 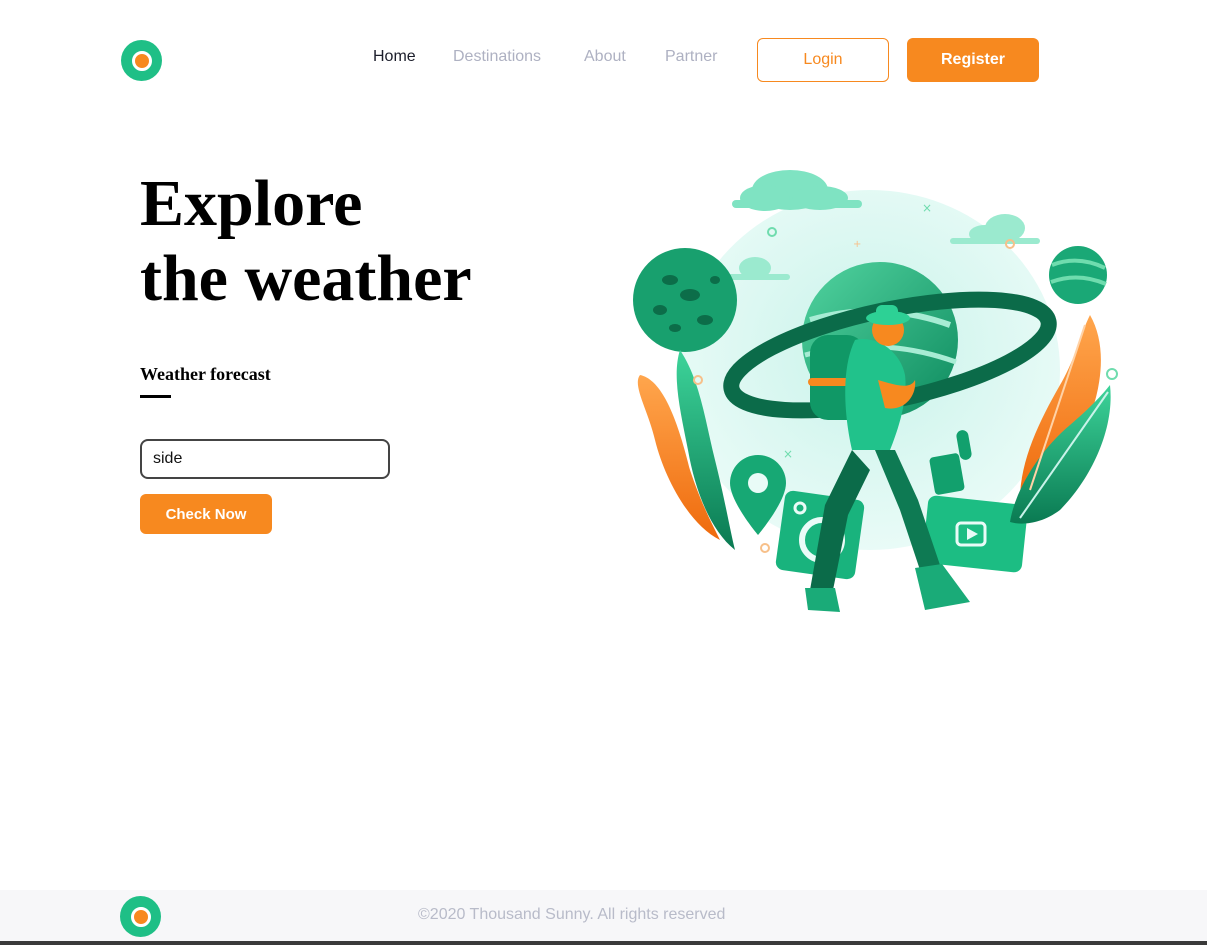 I want to click on register-button: Register, so click(x=973, y=60).